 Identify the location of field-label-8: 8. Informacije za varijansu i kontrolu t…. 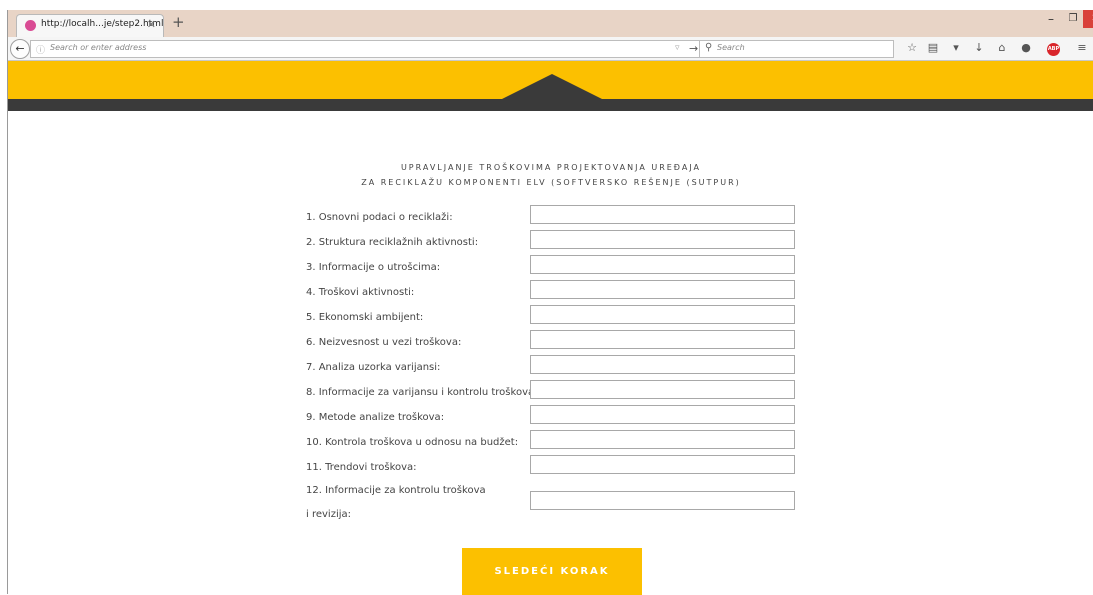
(422, 392).